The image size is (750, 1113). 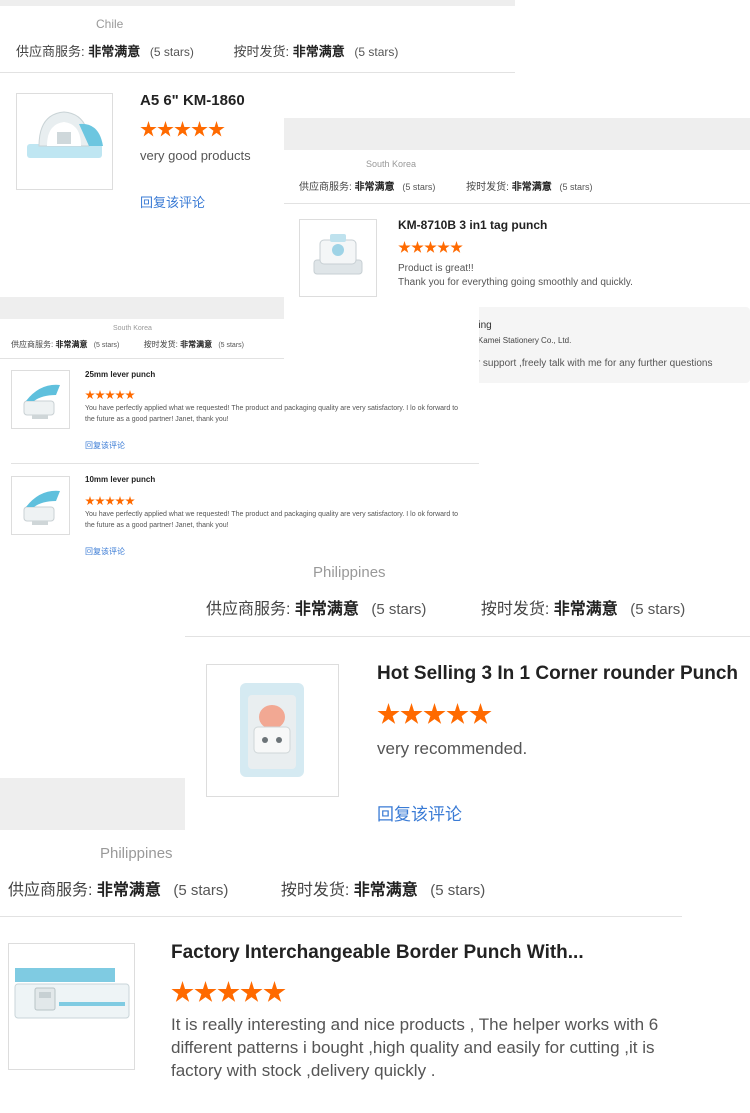 I want to click on product-name: KM-8710B 3 in1 tag punch, so click(x=472, y=225).